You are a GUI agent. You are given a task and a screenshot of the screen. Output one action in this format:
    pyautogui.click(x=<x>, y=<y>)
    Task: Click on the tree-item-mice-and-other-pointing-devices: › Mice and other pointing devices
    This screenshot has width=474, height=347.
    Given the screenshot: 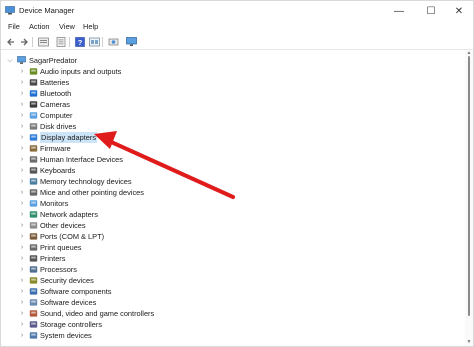 What is the action you would take?
    pyautogui.click(x=111, y=192)
    